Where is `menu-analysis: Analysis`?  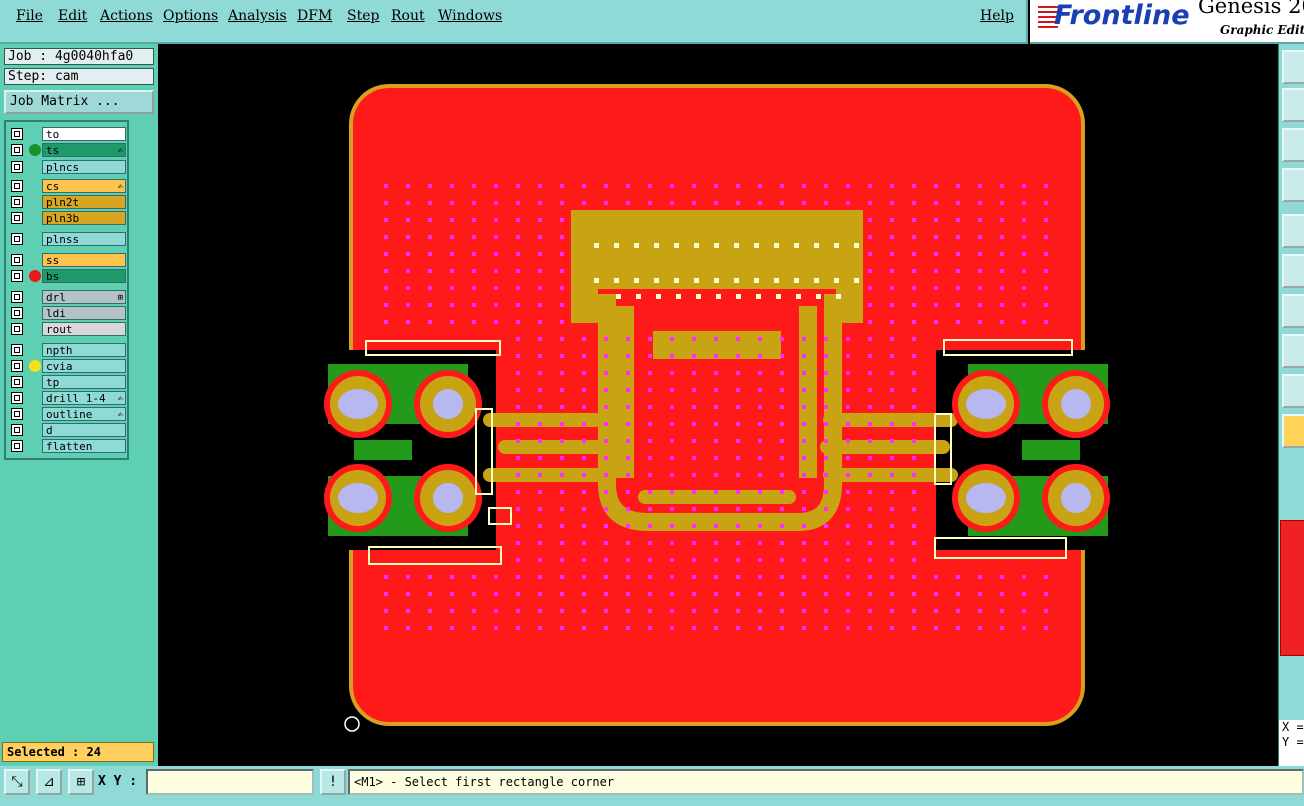
menu-analysis: Analysis is located at coordinates (257, 16).